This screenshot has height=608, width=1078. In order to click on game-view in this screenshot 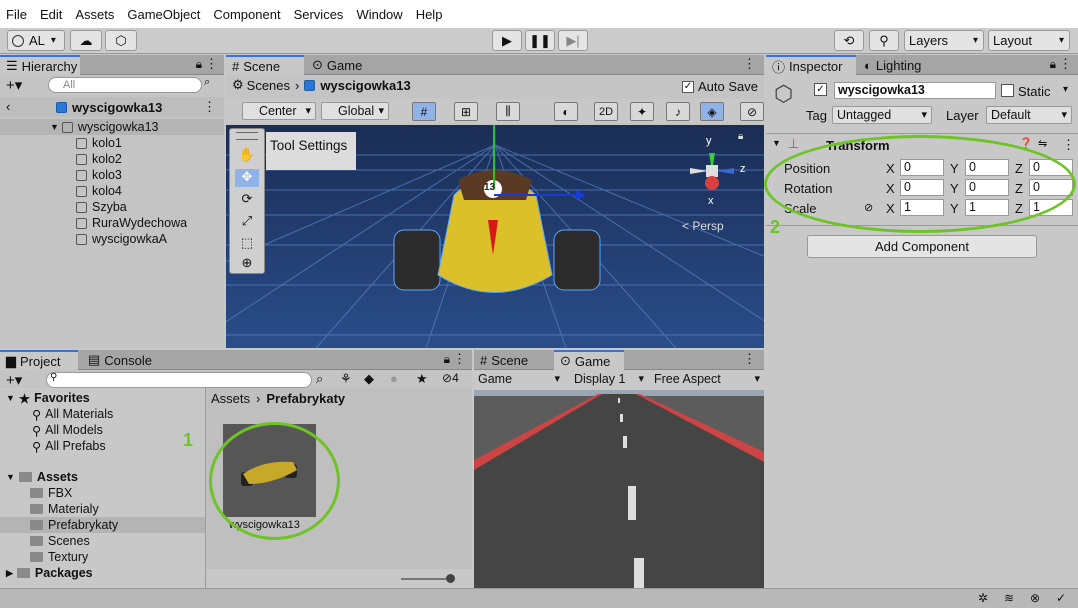, I will do `click(619, 489)`.